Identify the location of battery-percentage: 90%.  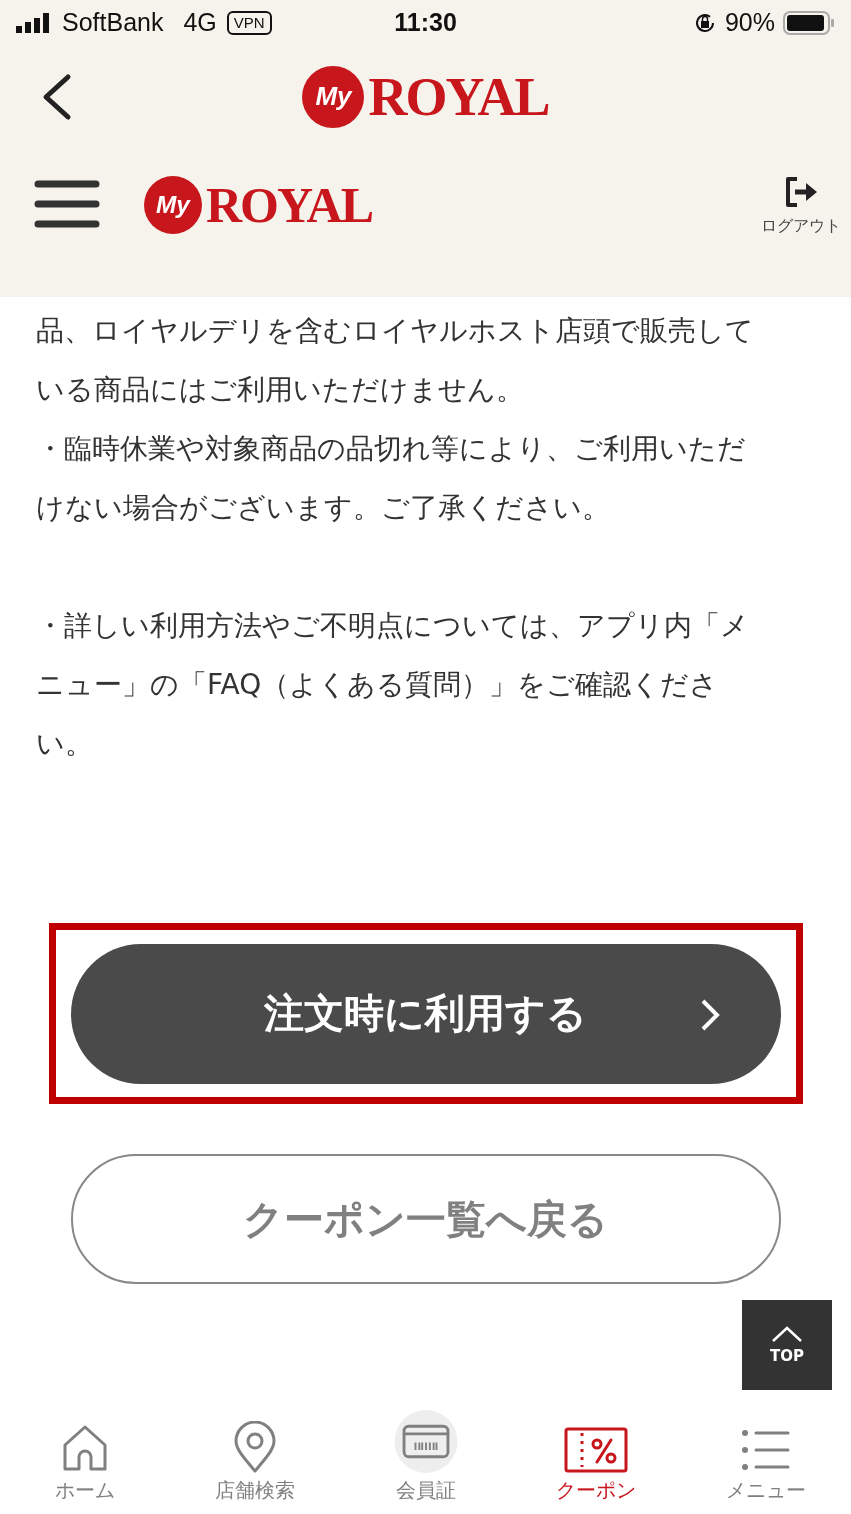
(749, 22).